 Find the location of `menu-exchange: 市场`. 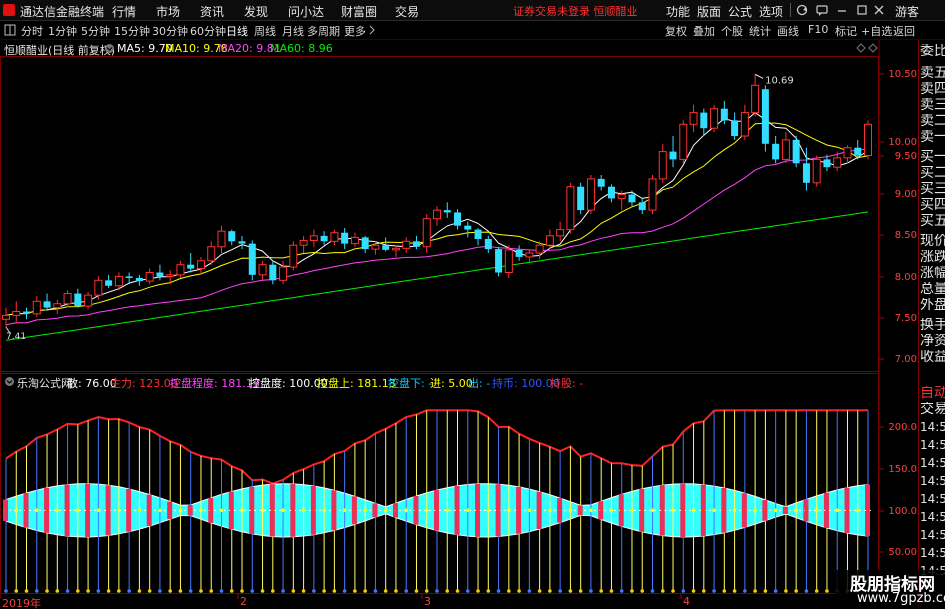

menu-exchange: 市场 is located at coordinates (168, 11).